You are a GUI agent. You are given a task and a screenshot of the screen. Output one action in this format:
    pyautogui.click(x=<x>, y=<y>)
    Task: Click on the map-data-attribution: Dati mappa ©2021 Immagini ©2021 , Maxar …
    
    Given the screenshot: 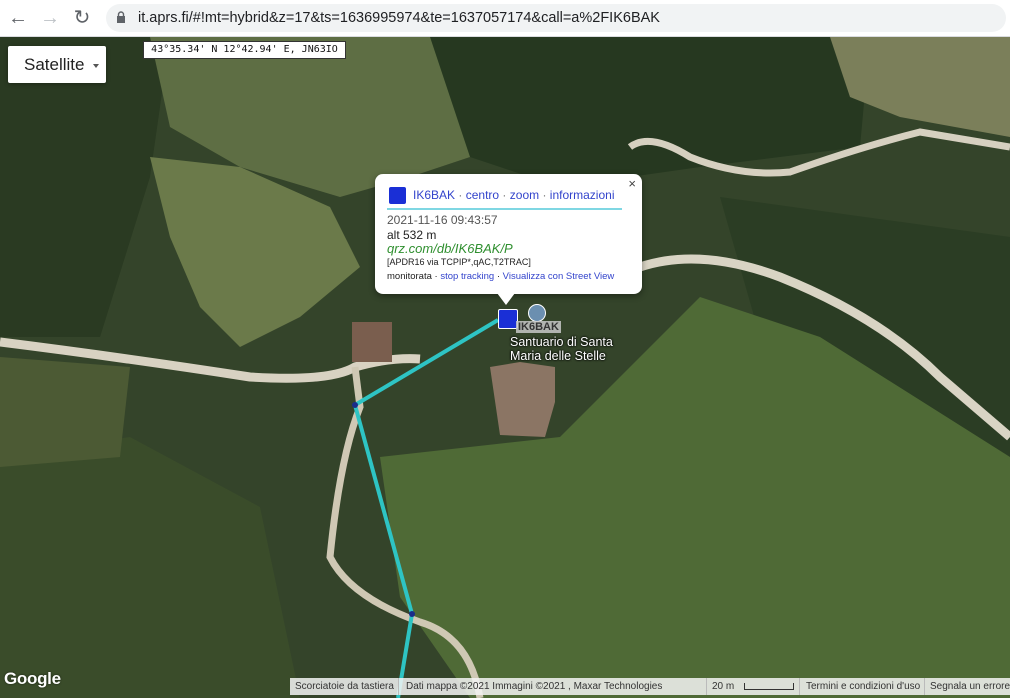 What is the action you would take?
    pyautogui.click(x=534, y=686)
    